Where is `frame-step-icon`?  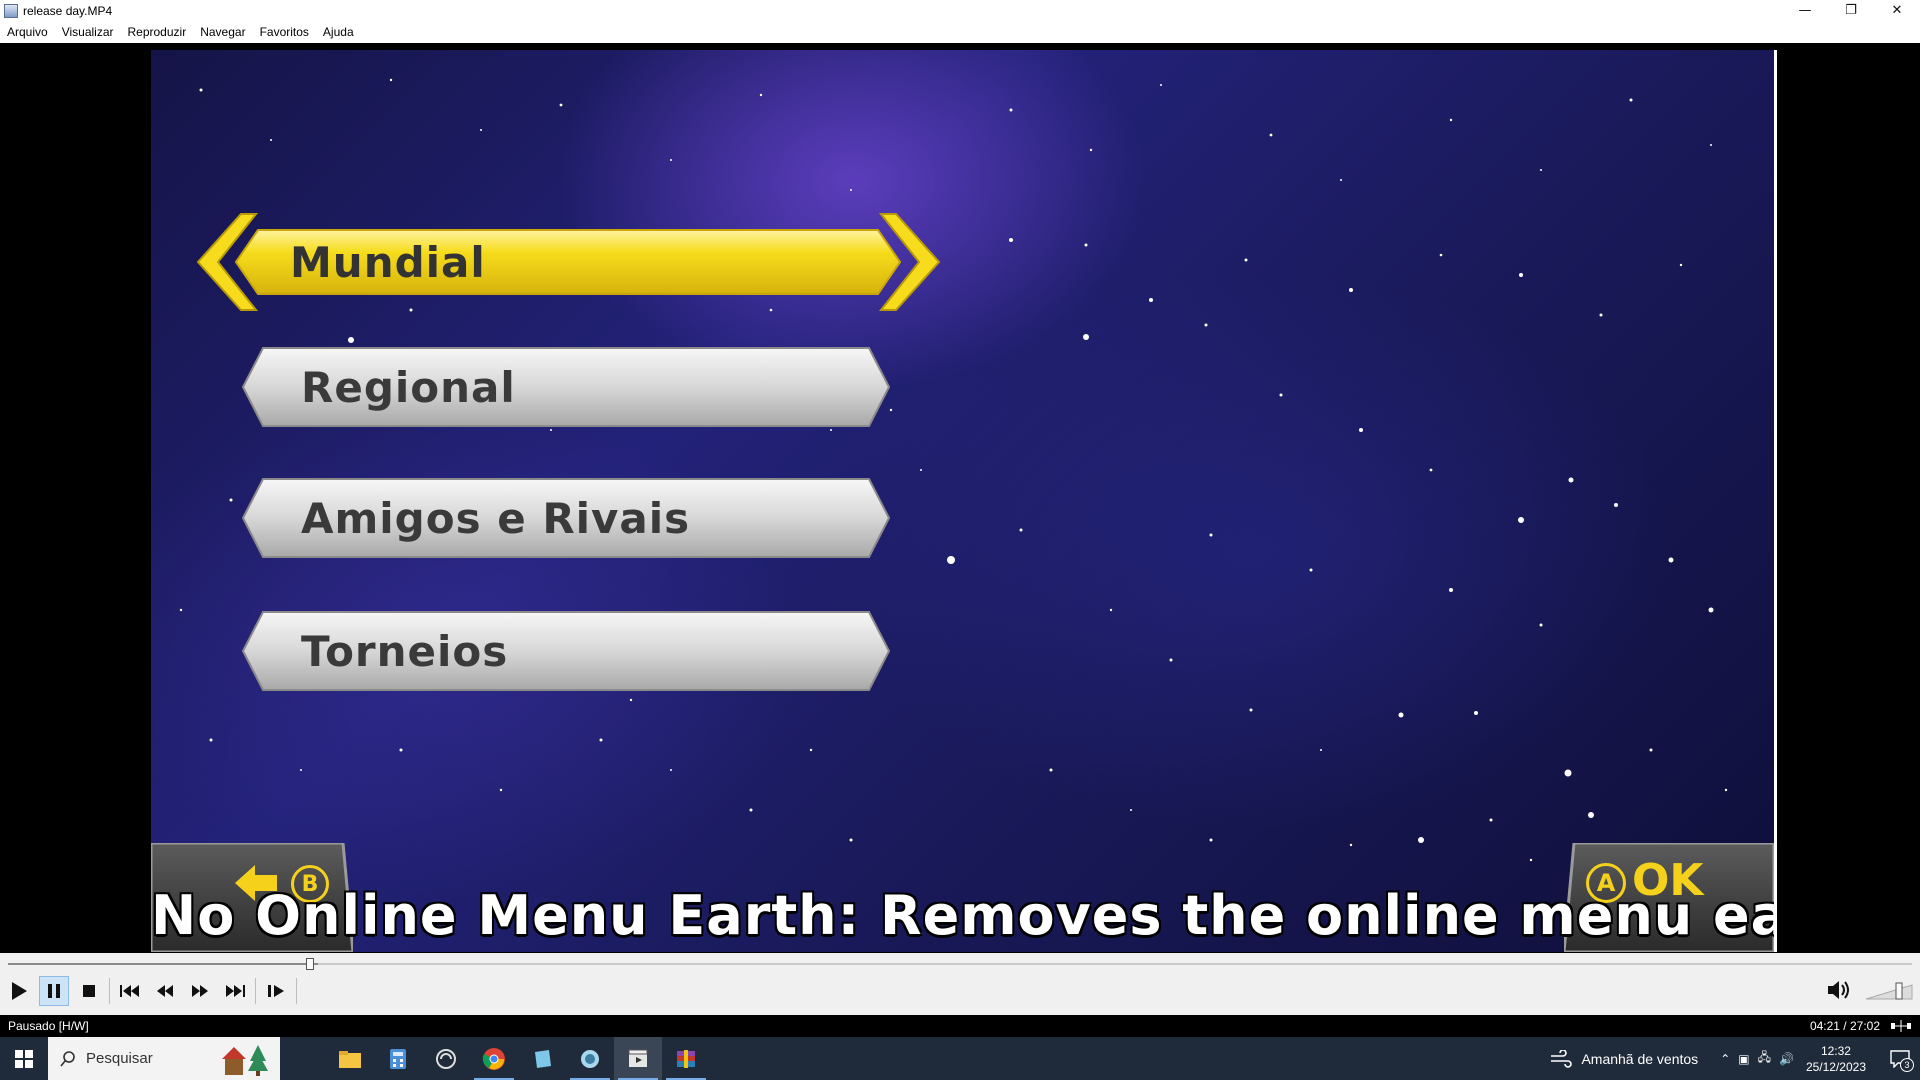
frame-step-icon is located at coordinates (276, 991).